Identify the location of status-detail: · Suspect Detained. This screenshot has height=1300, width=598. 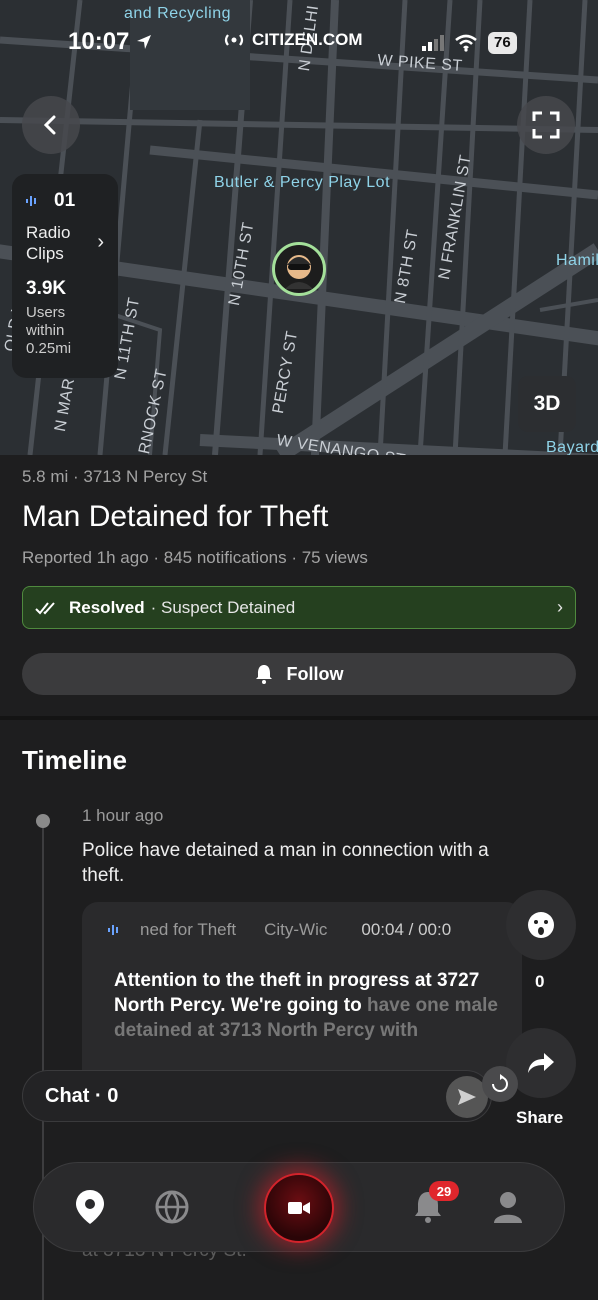
(223, 607).